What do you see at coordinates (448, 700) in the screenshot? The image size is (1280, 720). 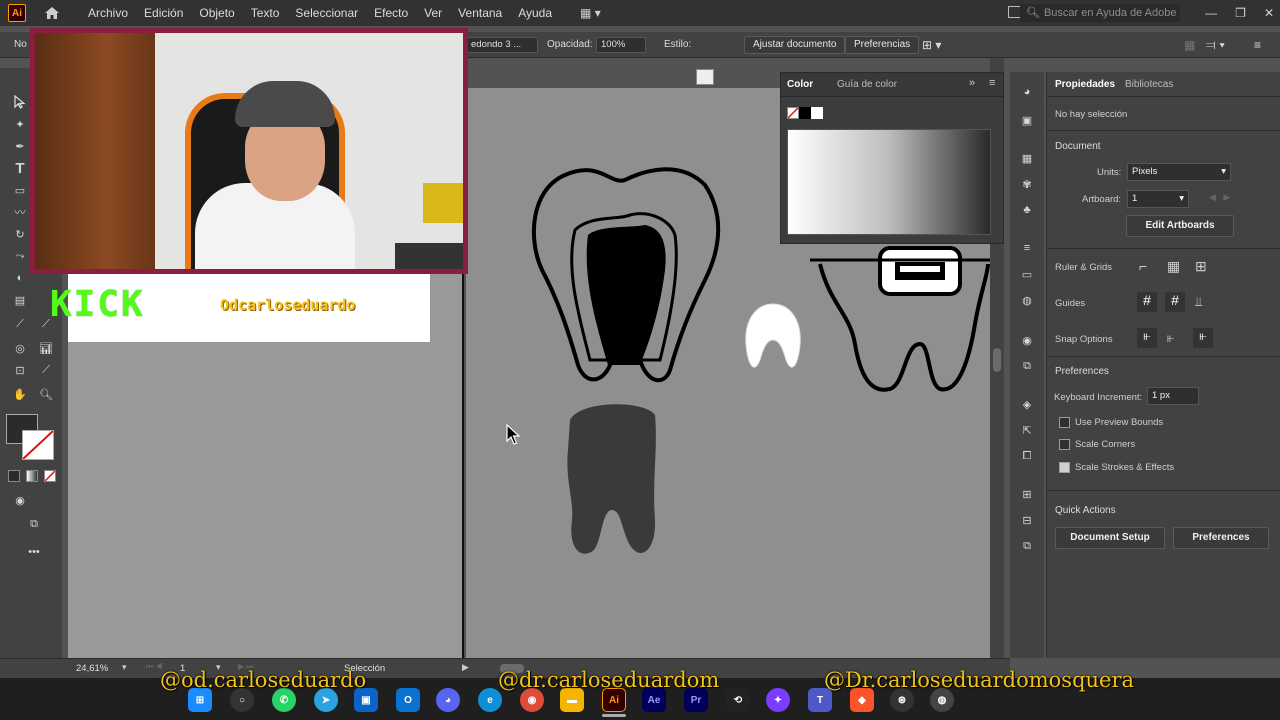 I see `discord-icon: ◕` at bounding box center [448, 700].